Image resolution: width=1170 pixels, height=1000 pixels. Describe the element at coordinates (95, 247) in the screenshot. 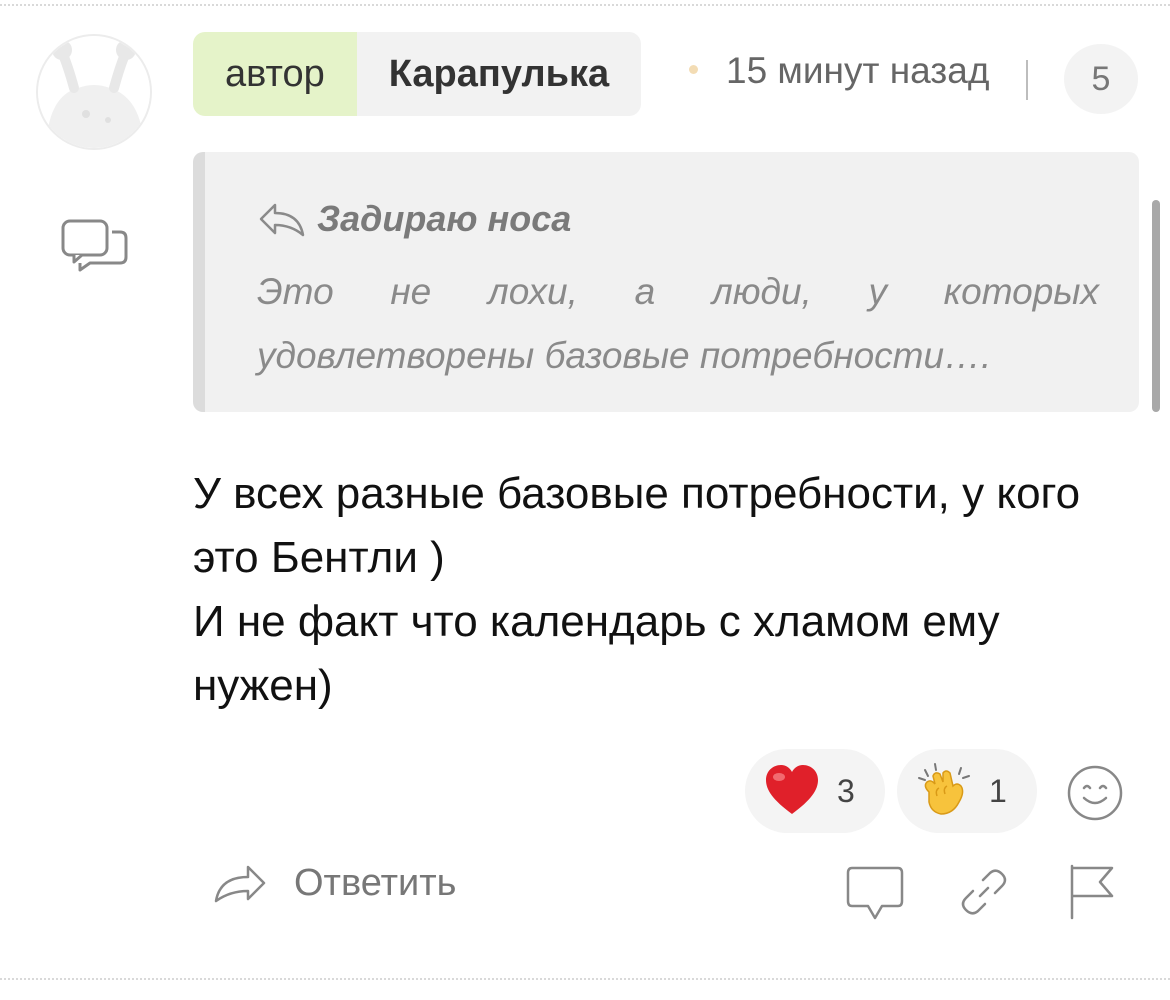

I see `replies-icon` at that location.